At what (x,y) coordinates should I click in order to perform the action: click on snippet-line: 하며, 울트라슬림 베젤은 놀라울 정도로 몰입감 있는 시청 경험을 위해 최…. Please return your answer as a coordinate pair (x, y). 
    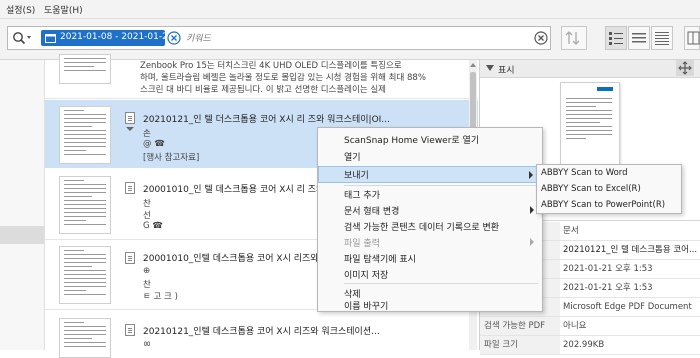
    Looking at the image, I should click on (283, 78).